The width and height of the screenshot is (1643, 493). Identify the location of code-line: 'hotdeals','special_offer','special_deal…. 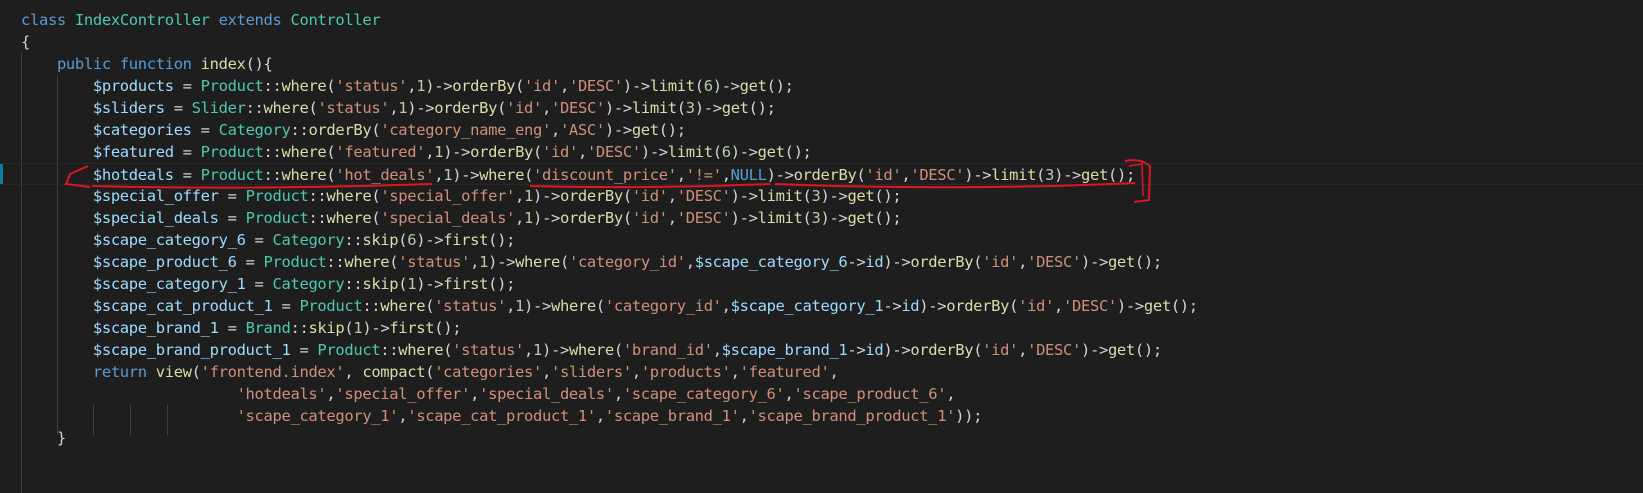
(488, 394).